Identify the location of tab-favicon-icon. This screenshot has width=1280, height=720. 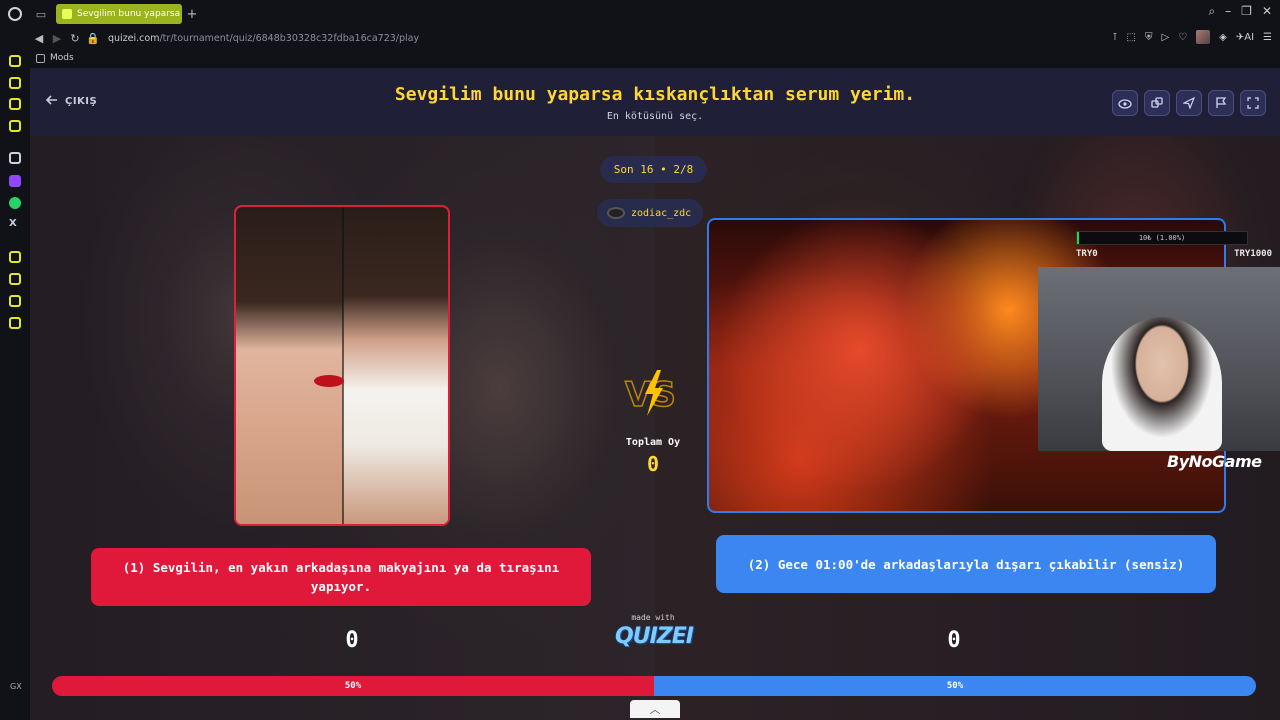
(67, 14).